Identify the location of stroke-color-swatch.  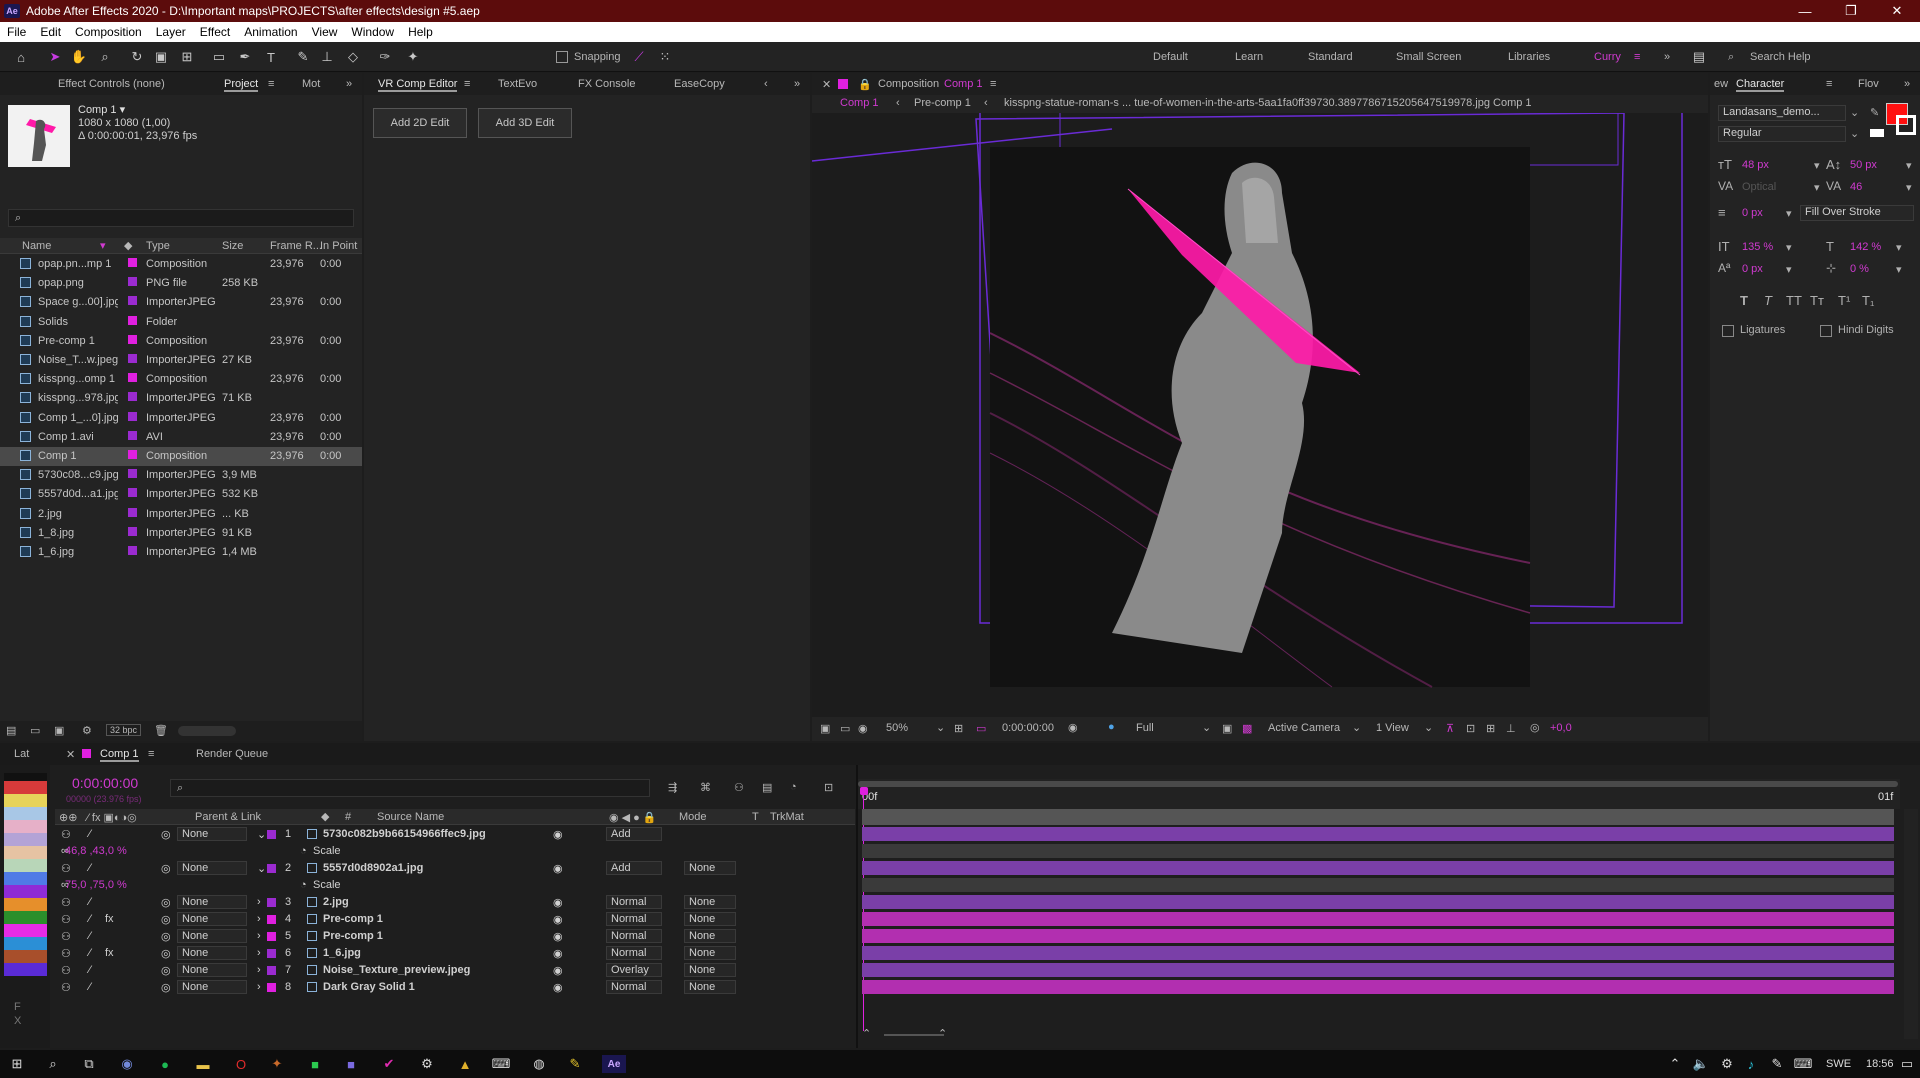
(1906, 125).